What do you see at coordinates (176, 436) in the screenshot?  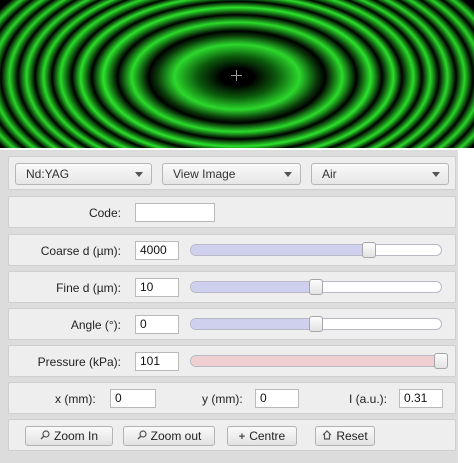 I see `zoom-out-label: Zoom out` at bounding box center [176, 436].